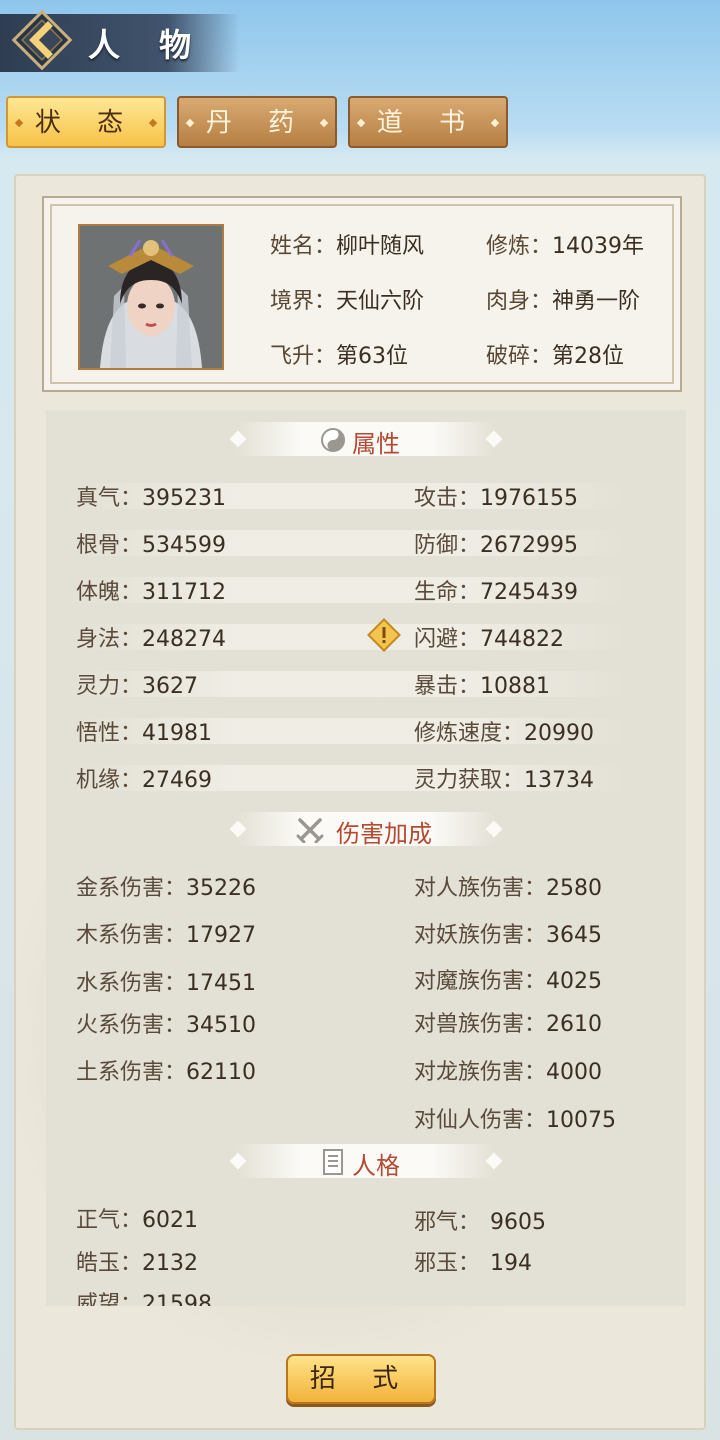  What do you see at coordinates (529, 592) in the screenshot?
I see `stat-value: 7245439` at bounding box center [529, 592].